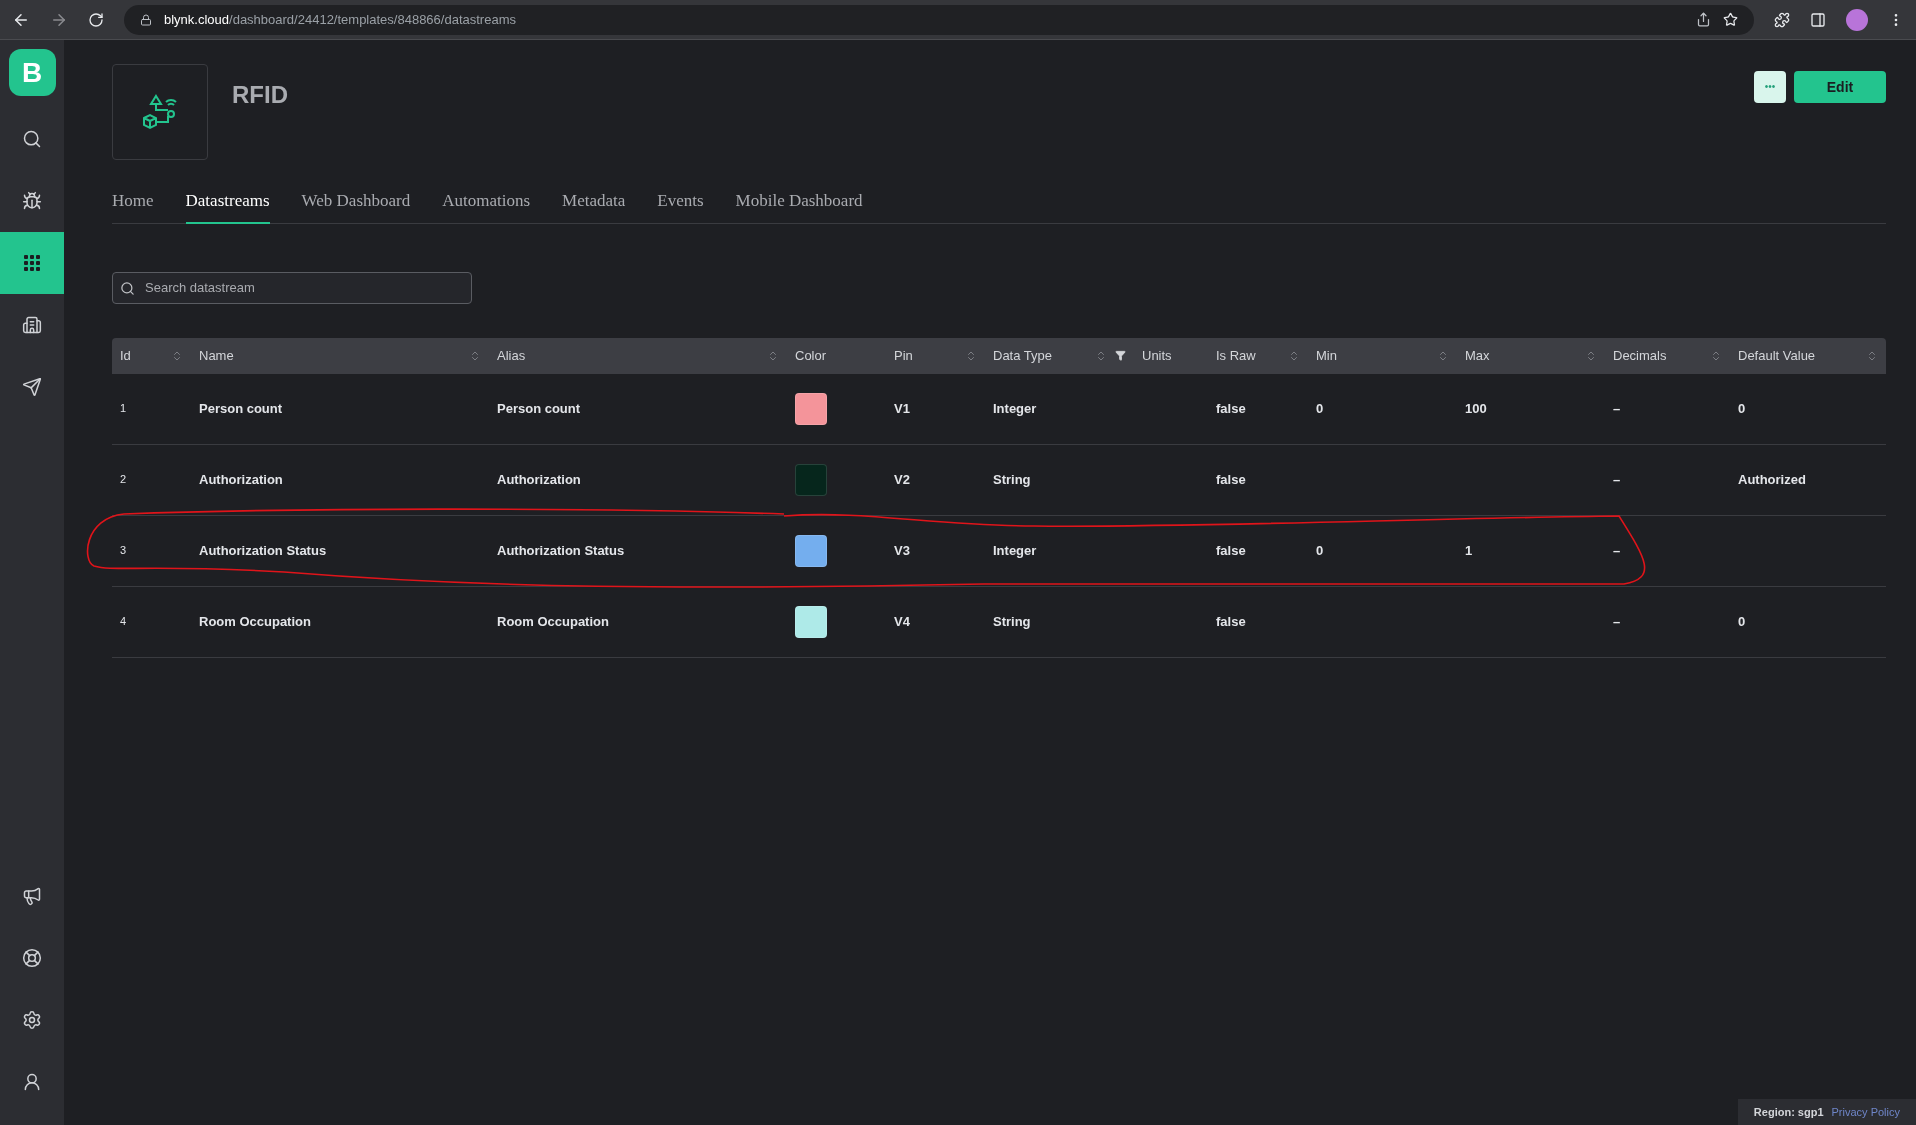  Describe the element at coordinates (1772, 479) in the screenshot. I see `table-cell-text: Authorized` at that location.